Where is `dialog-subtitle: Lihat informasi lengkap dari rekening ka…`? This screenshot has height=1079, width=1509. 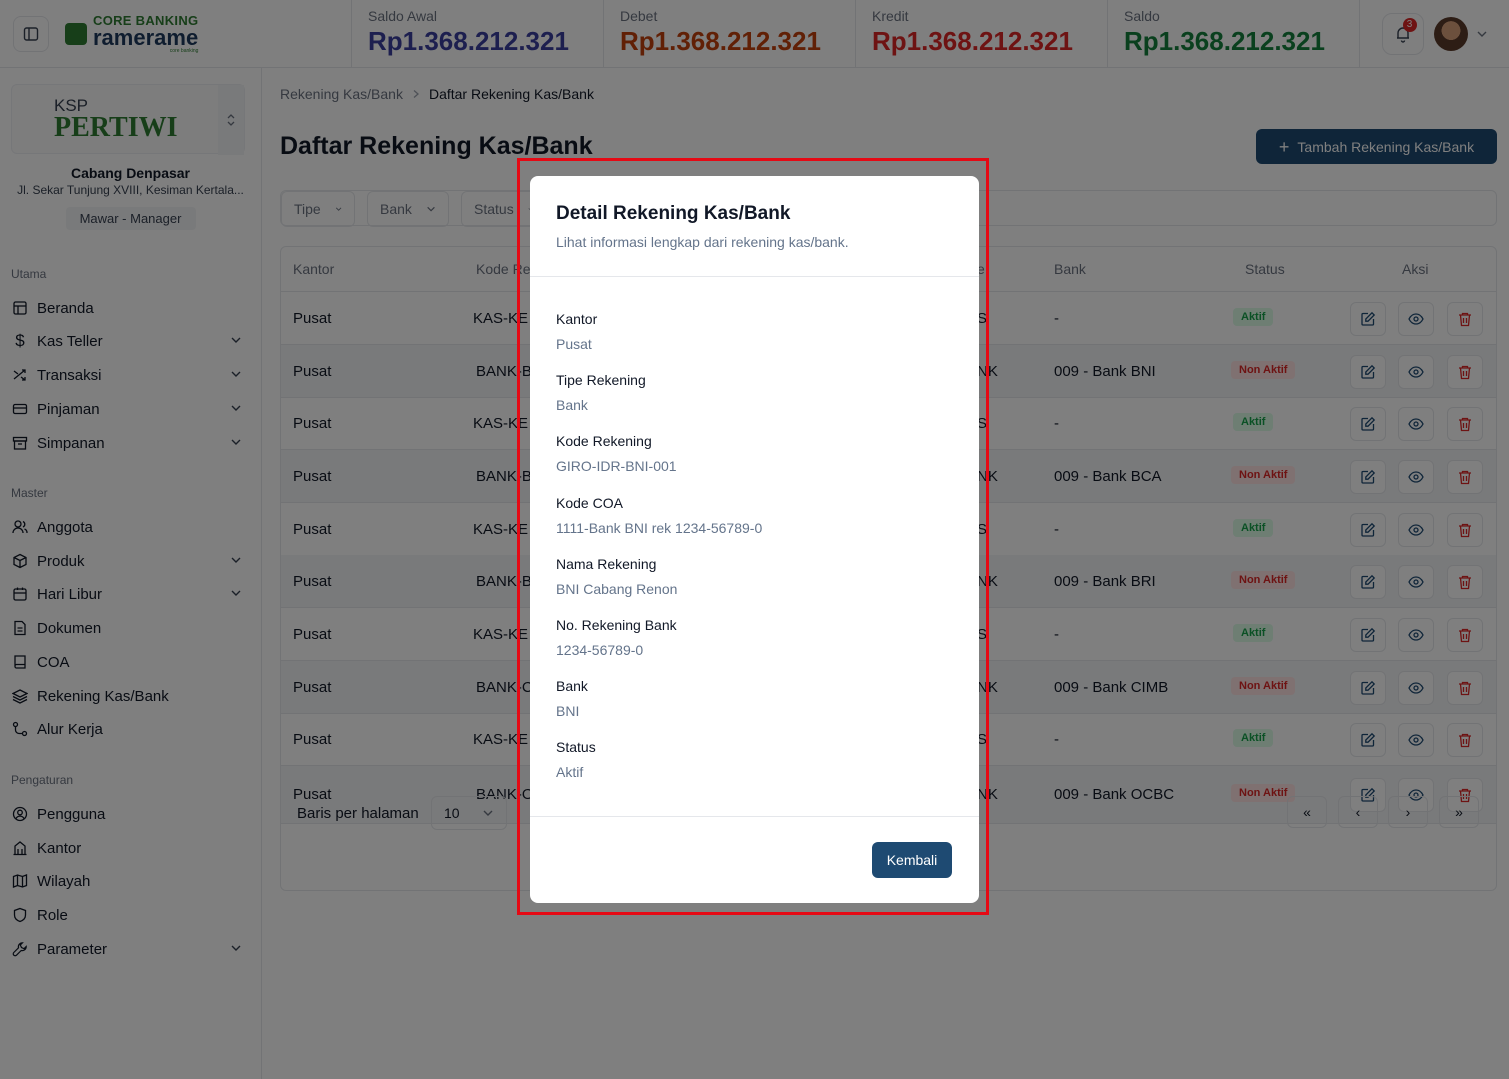
dialog-subtitle: Lihat informasi lengkap dari rekening ka… is located at coordinates (702, 242).